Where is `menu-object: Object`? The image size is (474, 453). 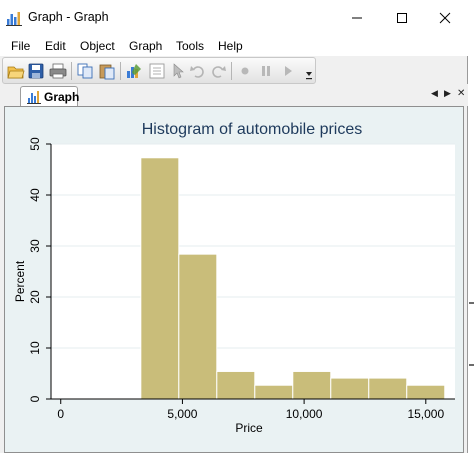 menu-object: Object is located at coordinates (97, 46).